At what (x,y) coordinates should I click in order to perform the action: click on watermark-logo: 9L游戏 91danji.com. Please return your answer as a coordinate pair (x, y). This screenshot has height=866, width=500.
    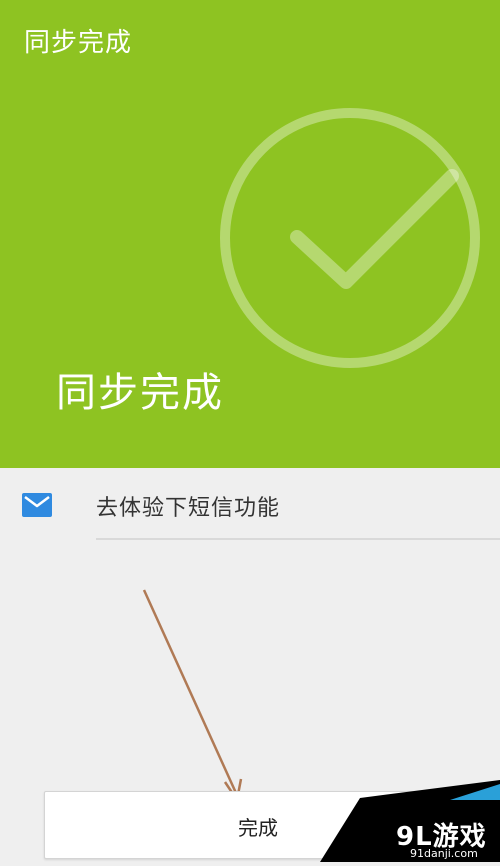
    Looking at the image, I should click on (400, 821).